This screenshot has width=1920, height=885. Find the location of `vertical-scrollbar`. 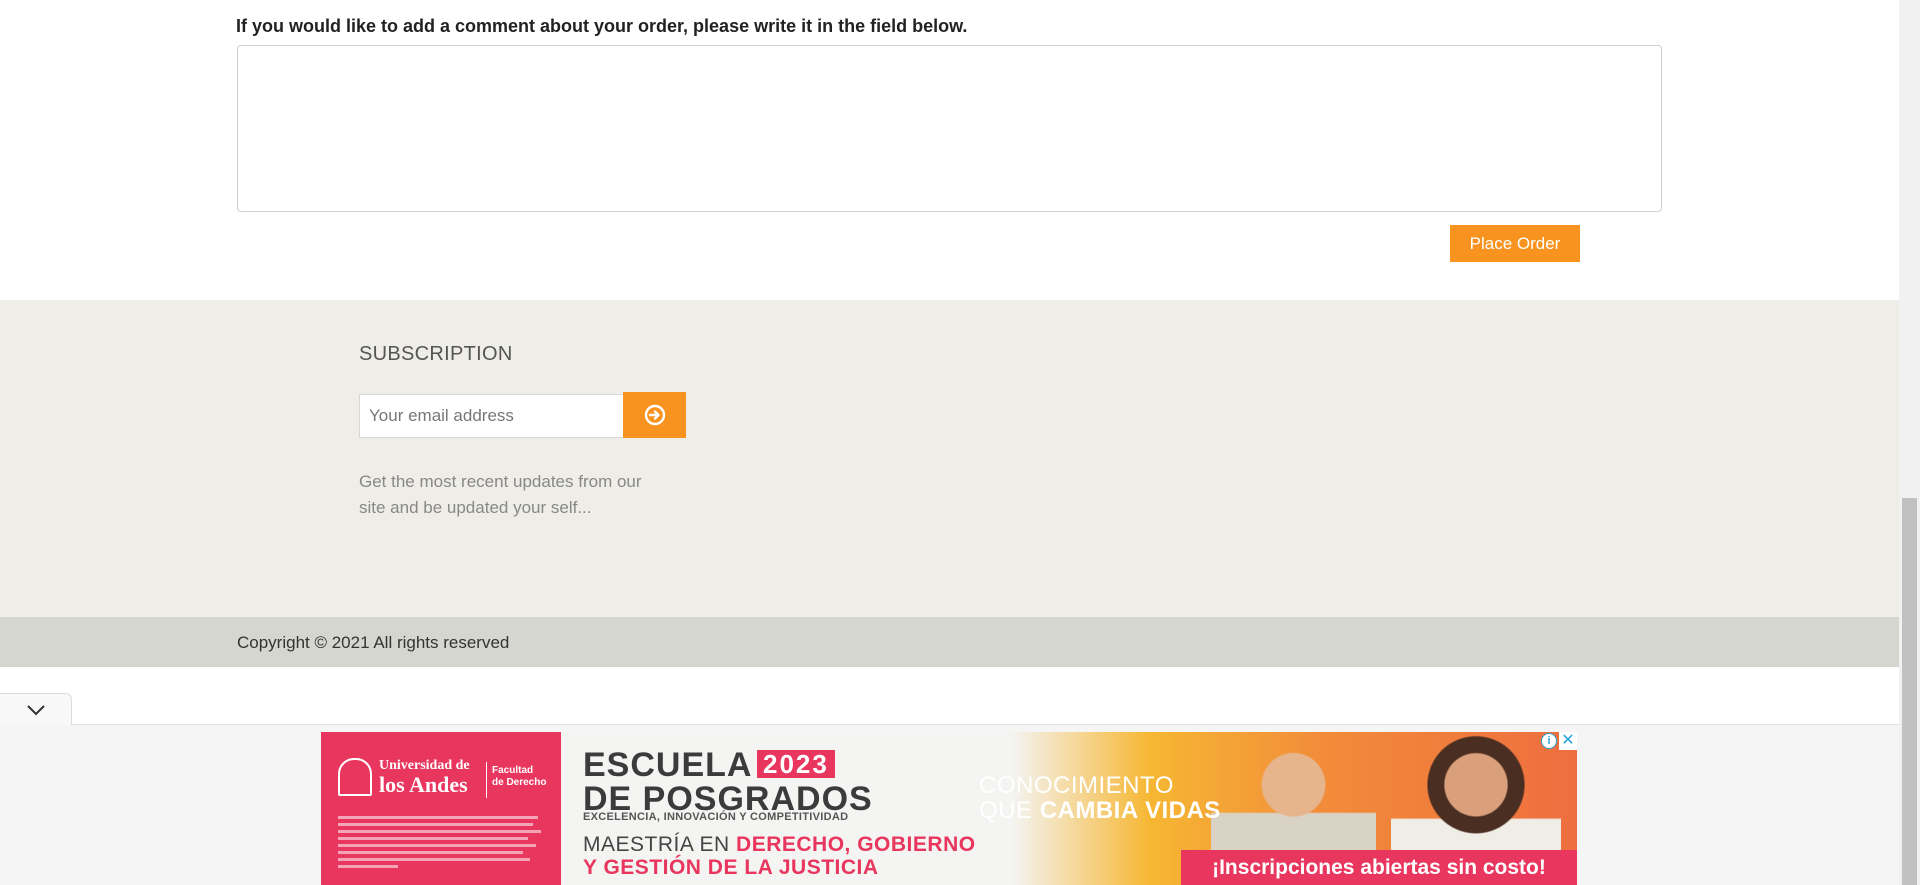

vertical-scrollbar is located at coordinates (1909, 442).